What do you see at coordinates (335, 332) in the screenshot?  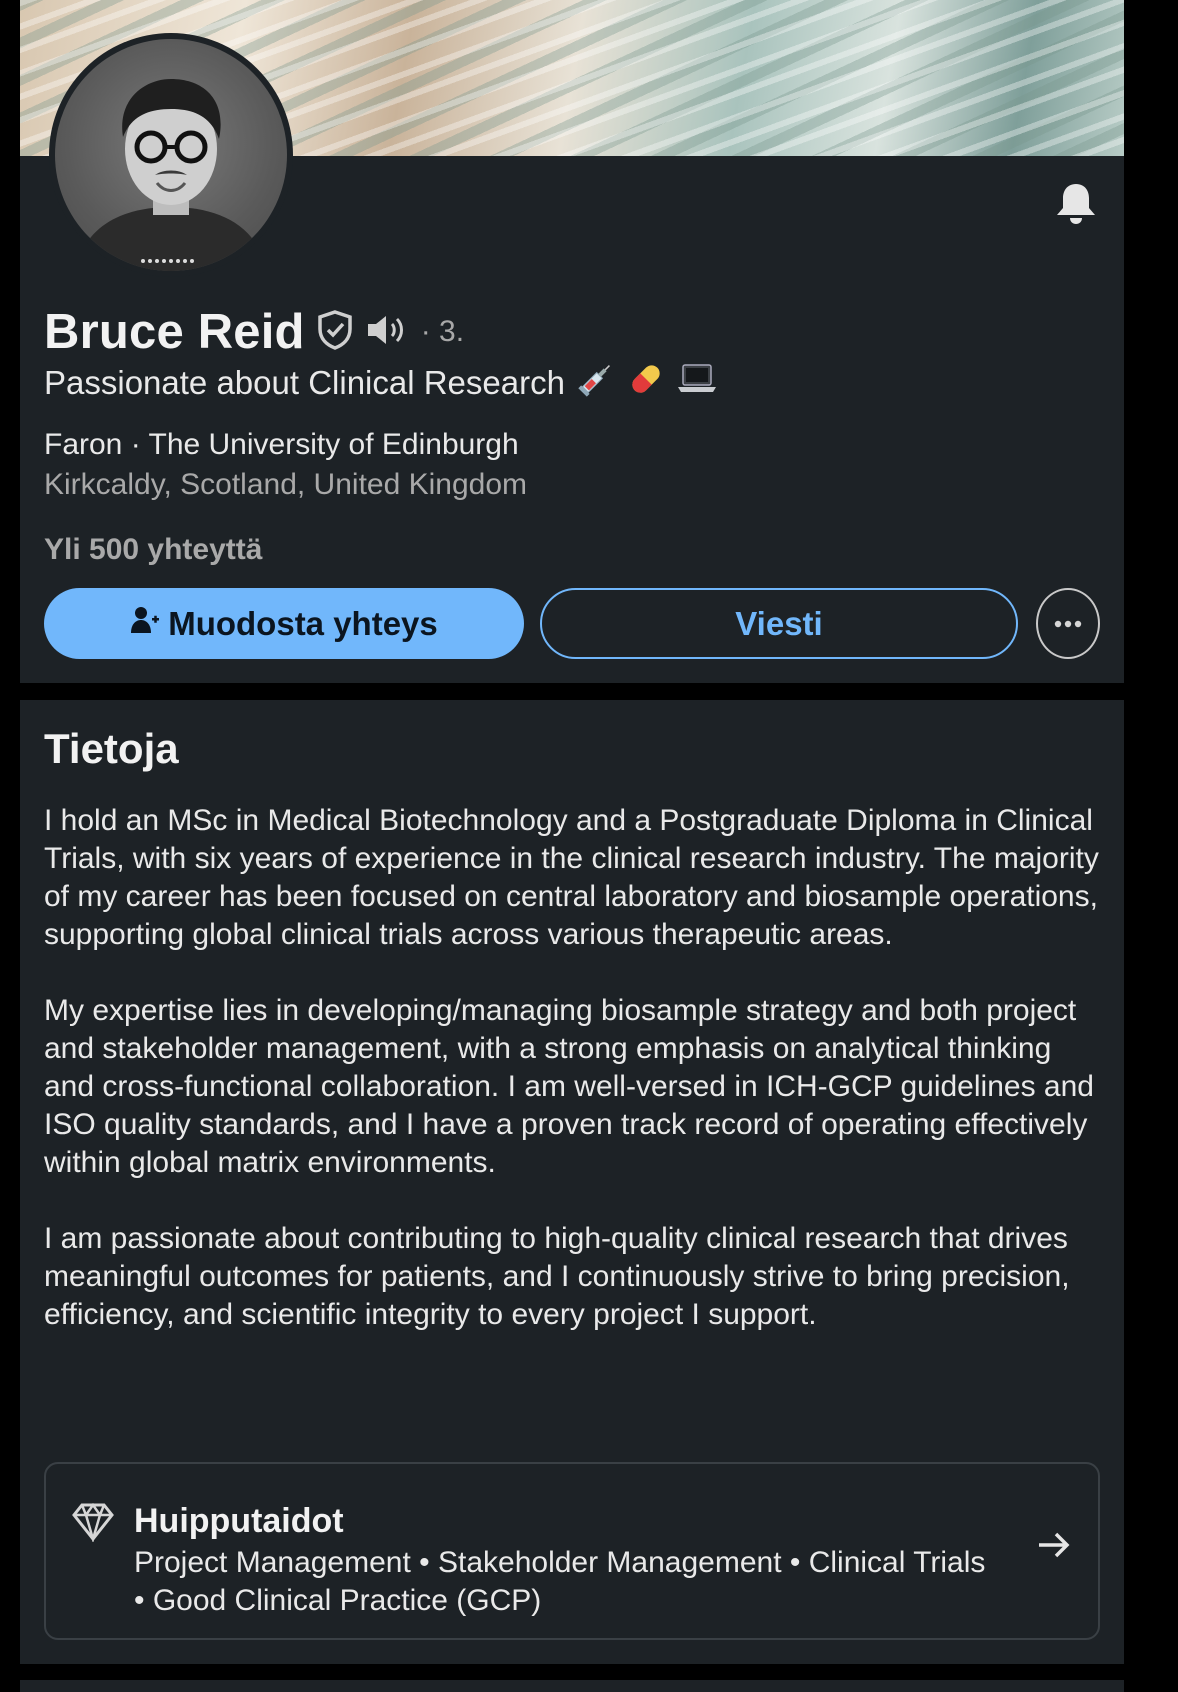 I see `shield-check-icon` at bounding box center [335, 332].